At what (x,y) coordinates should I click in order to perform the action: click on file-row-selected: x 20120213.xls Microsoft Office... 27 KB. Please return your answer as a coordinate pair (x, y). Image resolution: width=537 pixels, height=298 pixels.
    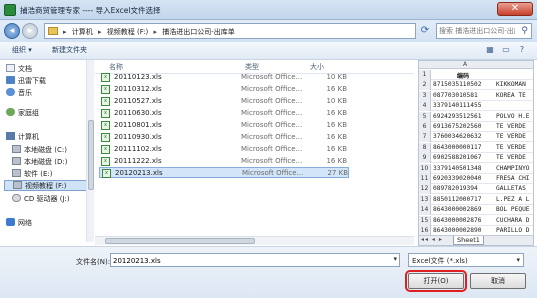
    Looking at the image, I should click on (224, 172).